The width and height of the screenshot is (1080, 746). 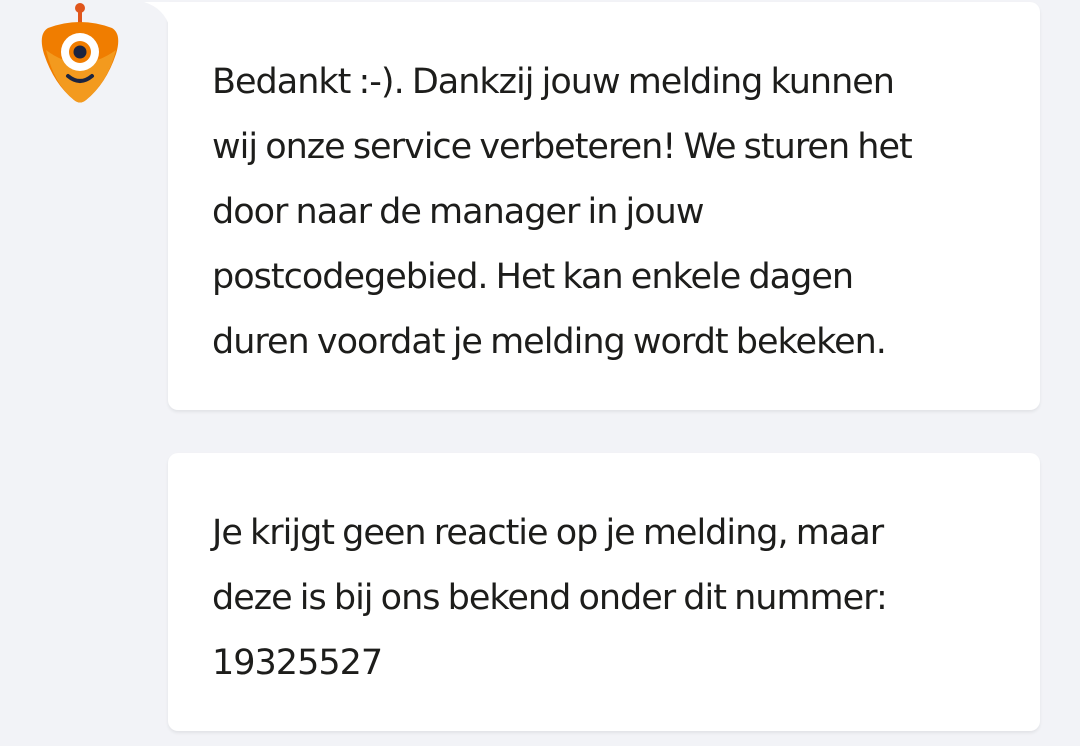 What do you see at coordinates (157, 15) in the screenshot?
I see `bubble-tail` at bounding box center [157, 15].